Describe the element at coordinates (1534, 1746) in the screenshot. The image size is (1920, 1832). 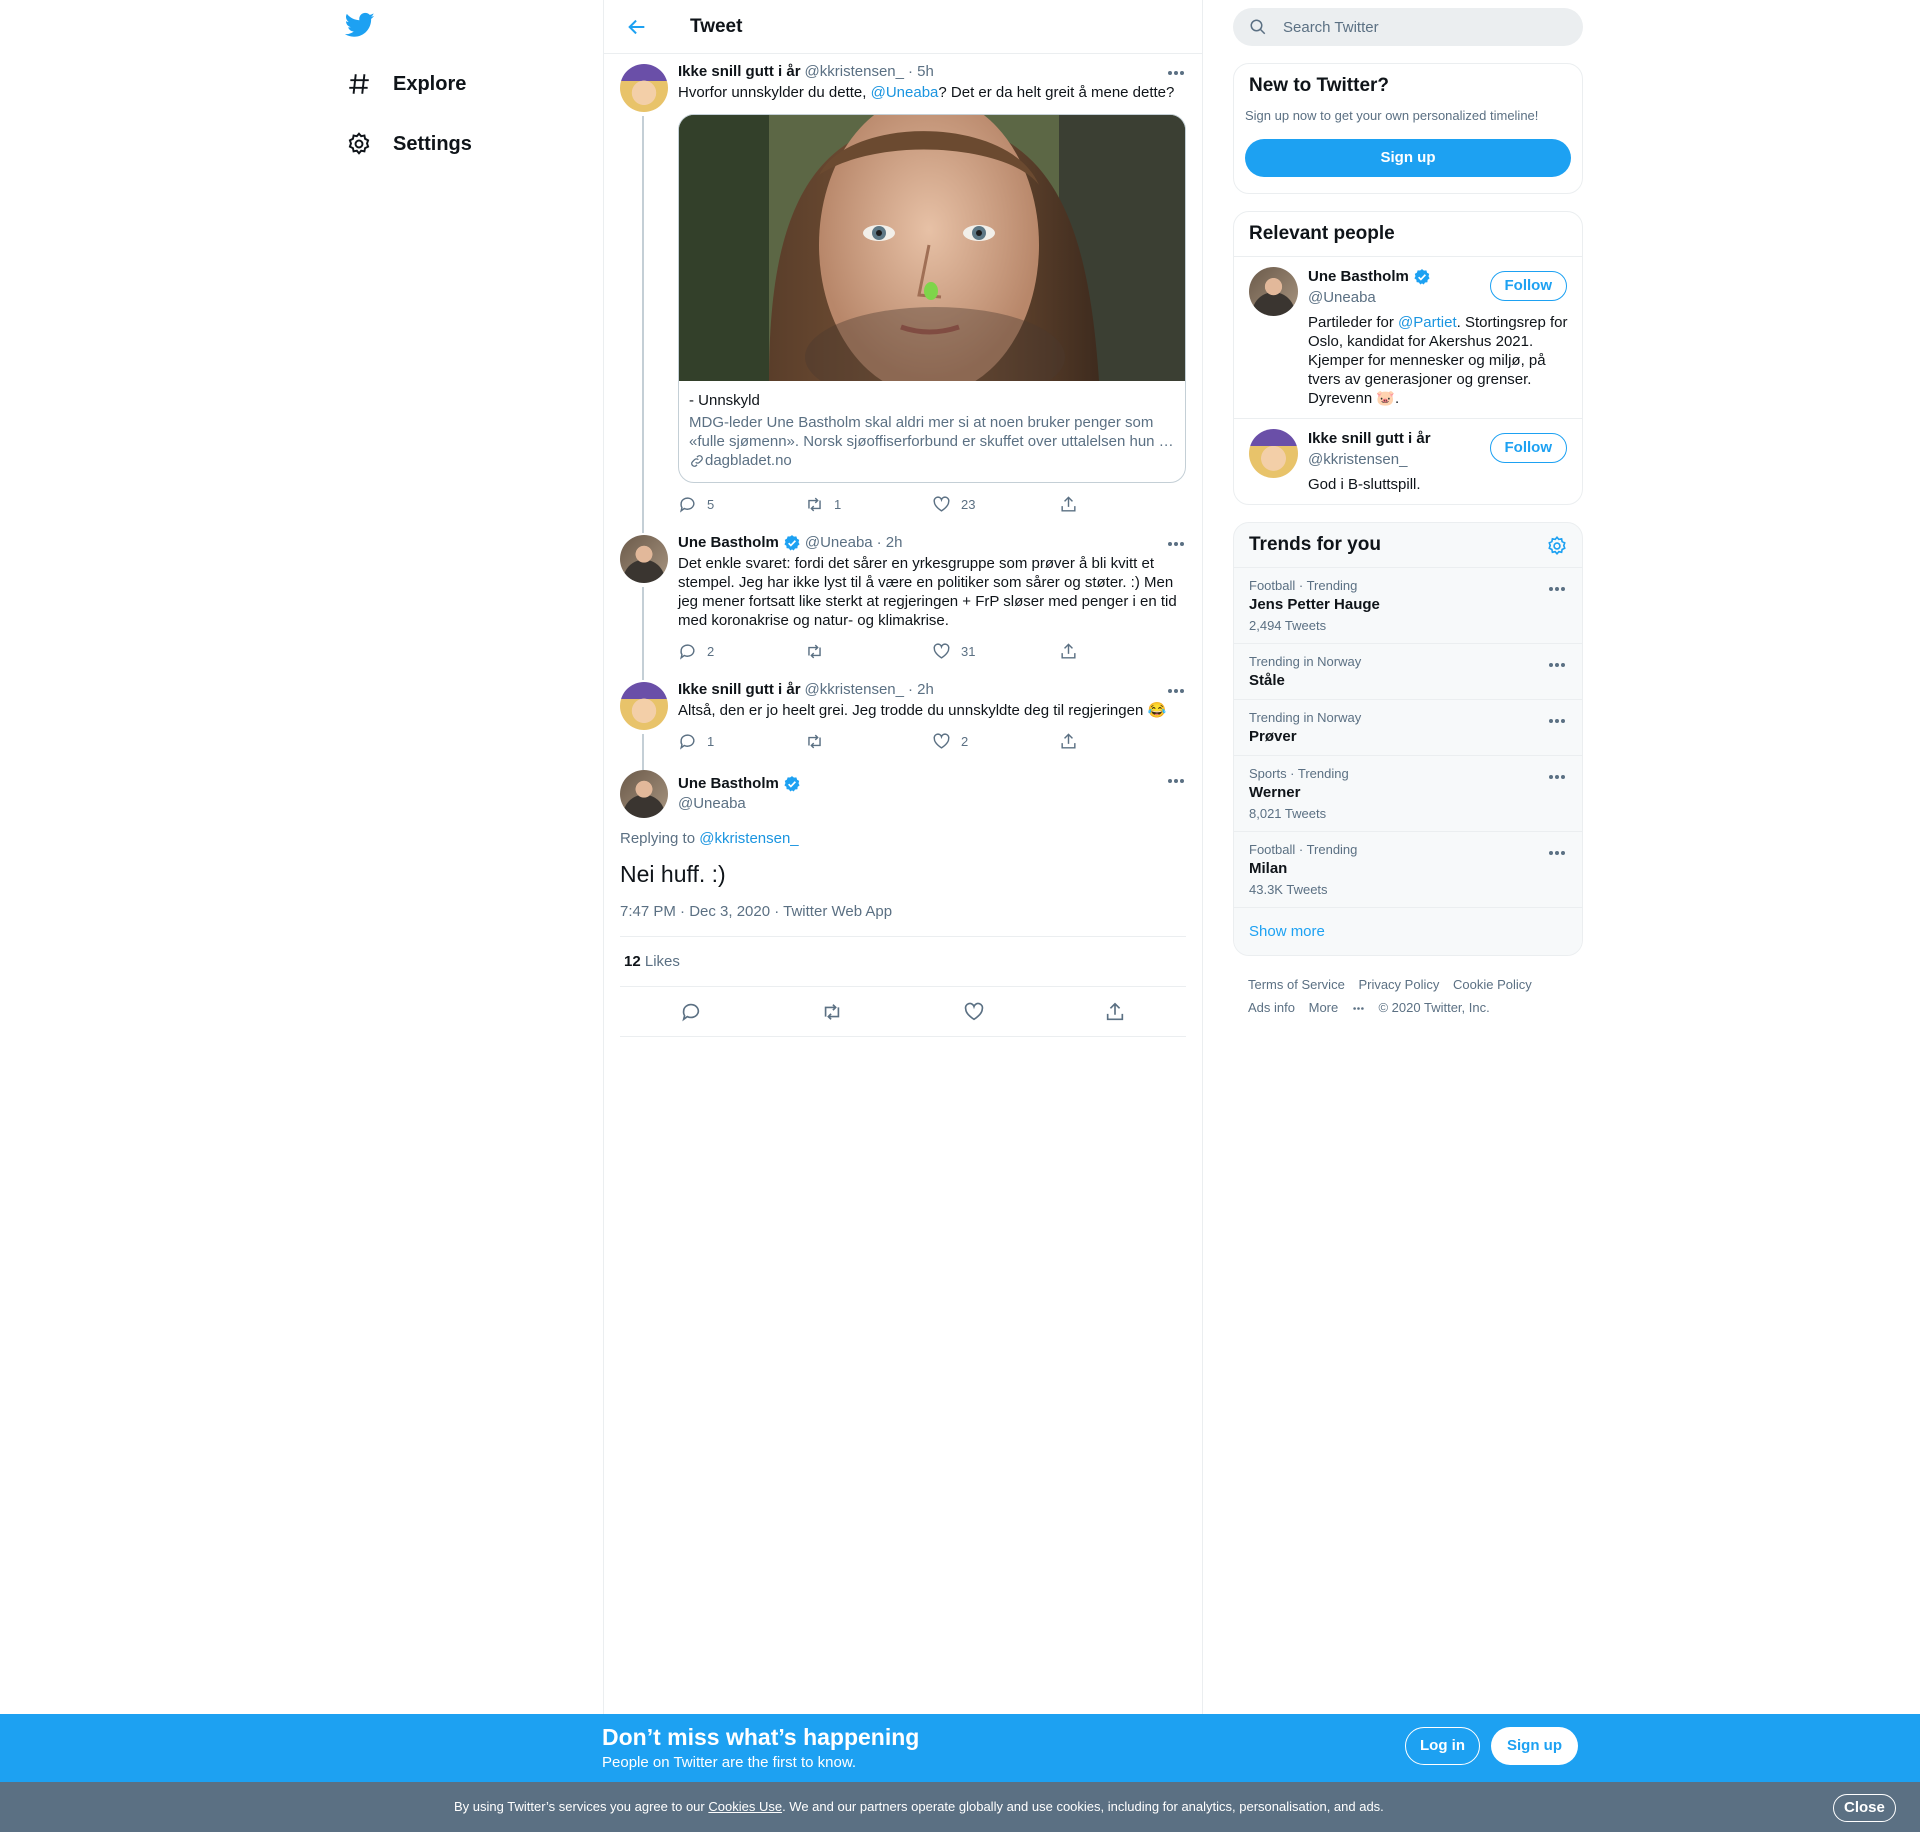
I see `banner-sign-up-button: Sign up` at that location.